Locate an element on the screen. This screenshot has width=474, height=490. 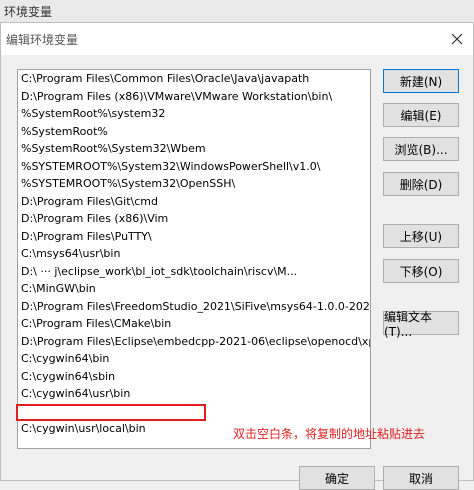
cancel-button: 取消 is located at coordinates (421, 478).